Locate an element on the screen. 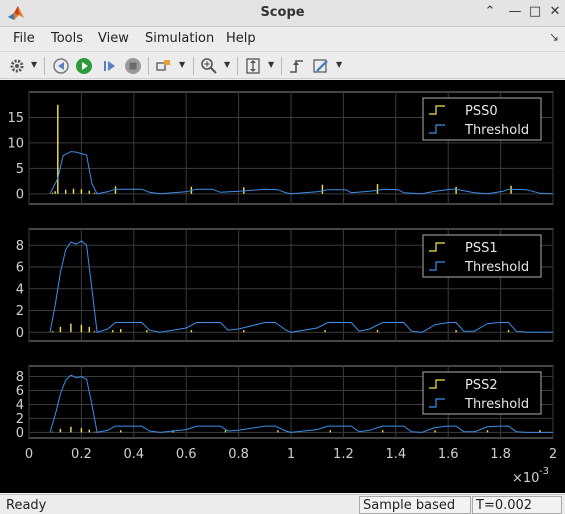  legend: PSS0 Threshold is located at coordinates (482, 119).